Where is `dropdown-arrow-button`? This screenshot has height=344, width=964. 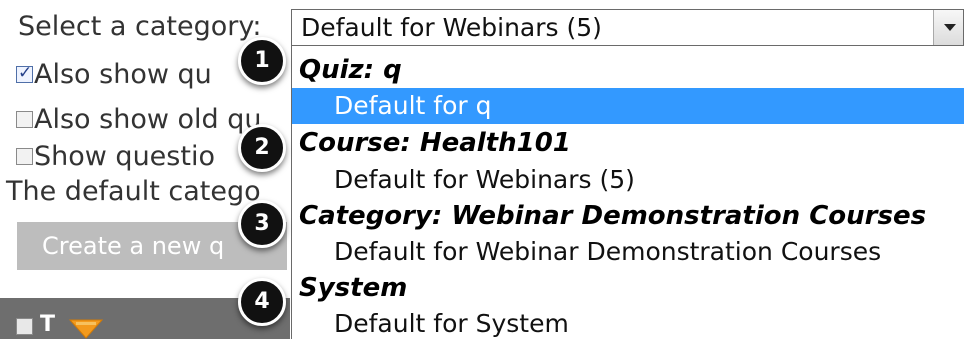
dropdown-arrow-button is located at coordinates (948, 27).